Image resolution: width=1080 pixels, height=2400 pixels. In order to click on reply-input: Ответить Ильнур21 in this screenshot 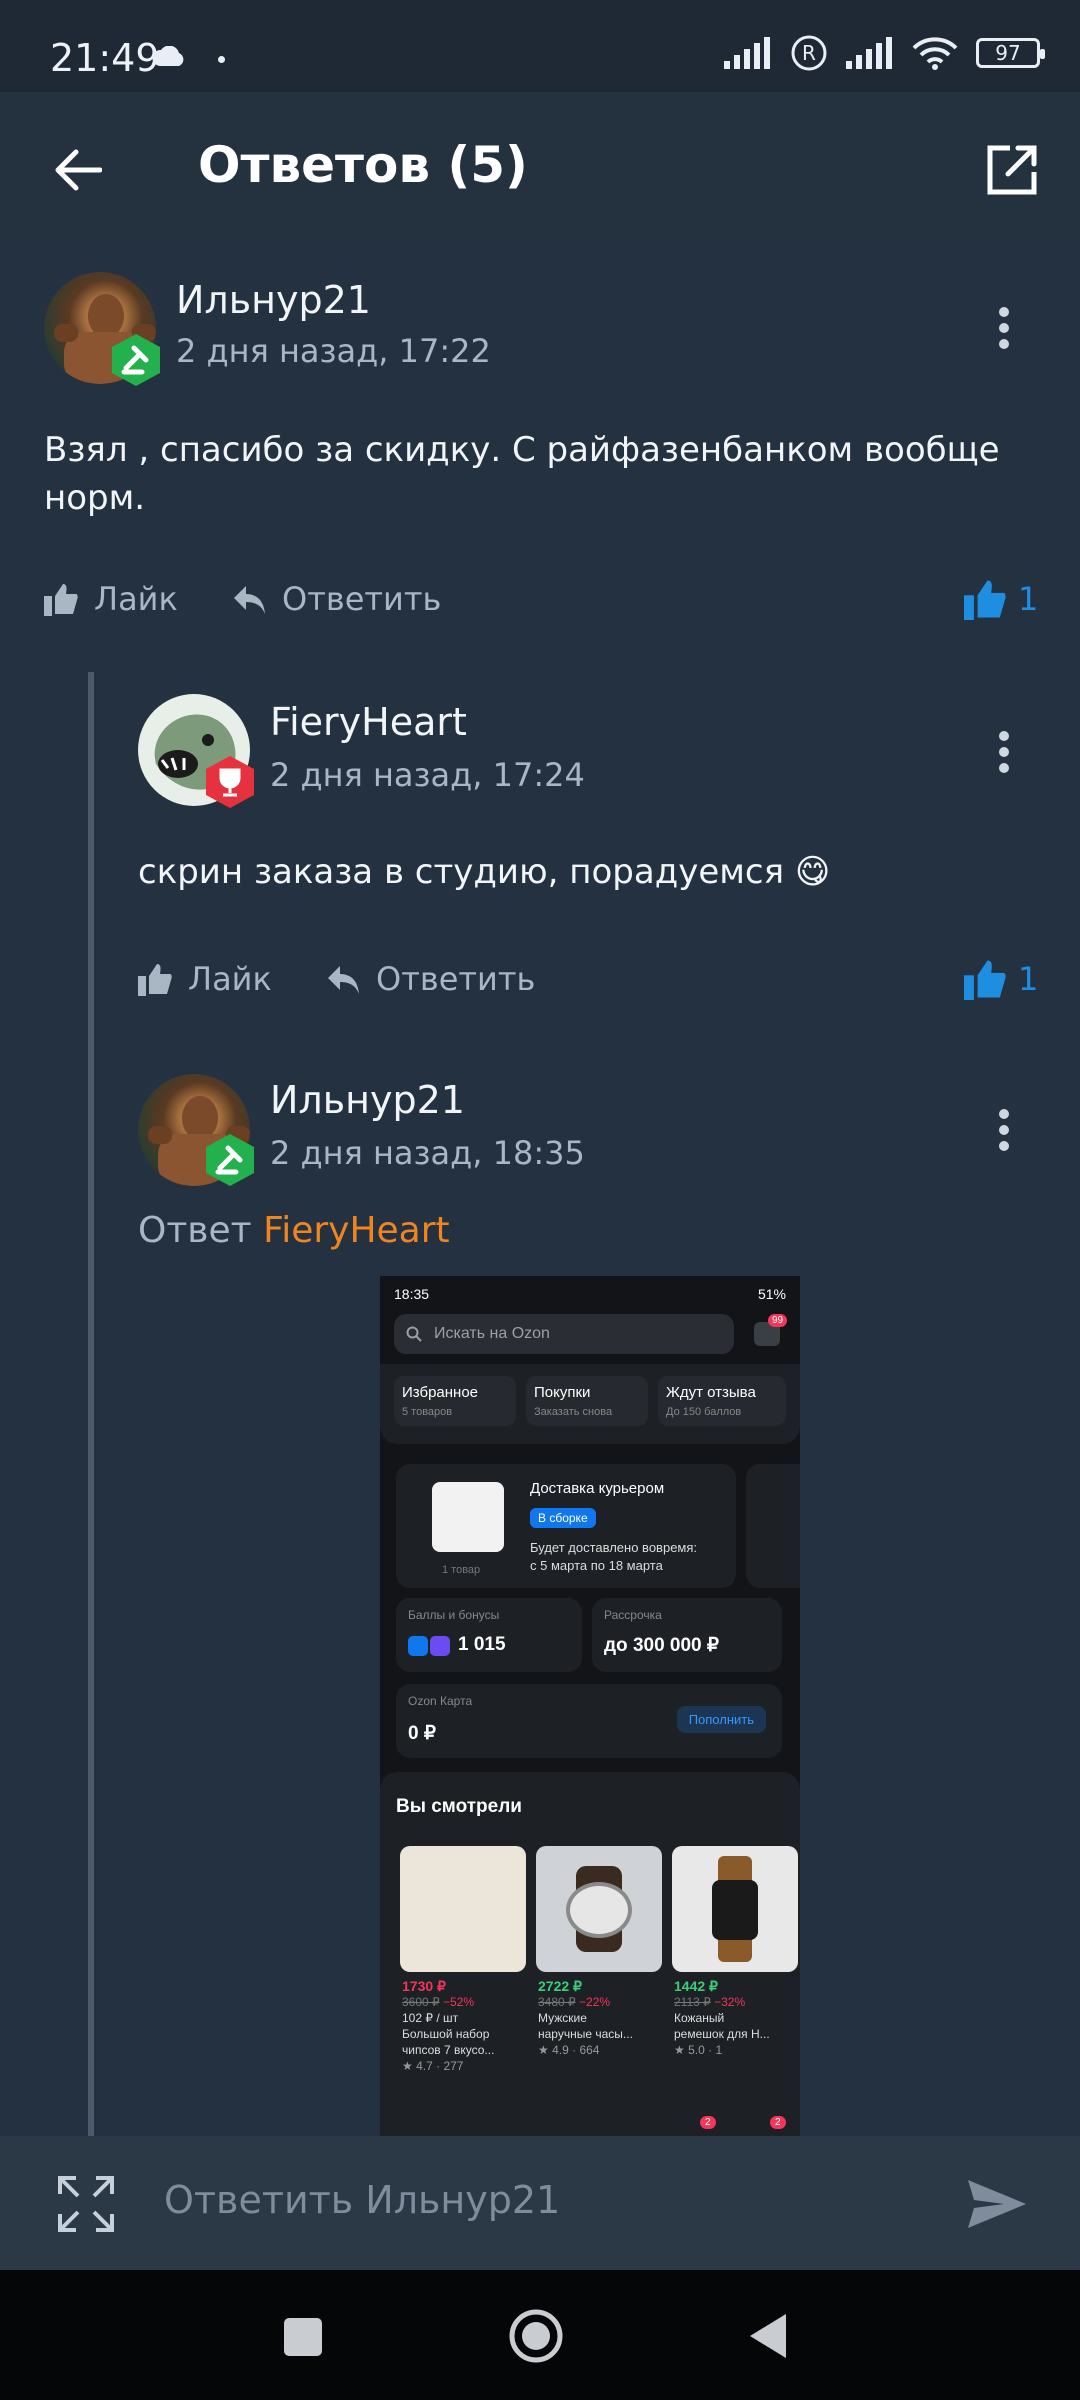, I will do `click(362, 2200)`.